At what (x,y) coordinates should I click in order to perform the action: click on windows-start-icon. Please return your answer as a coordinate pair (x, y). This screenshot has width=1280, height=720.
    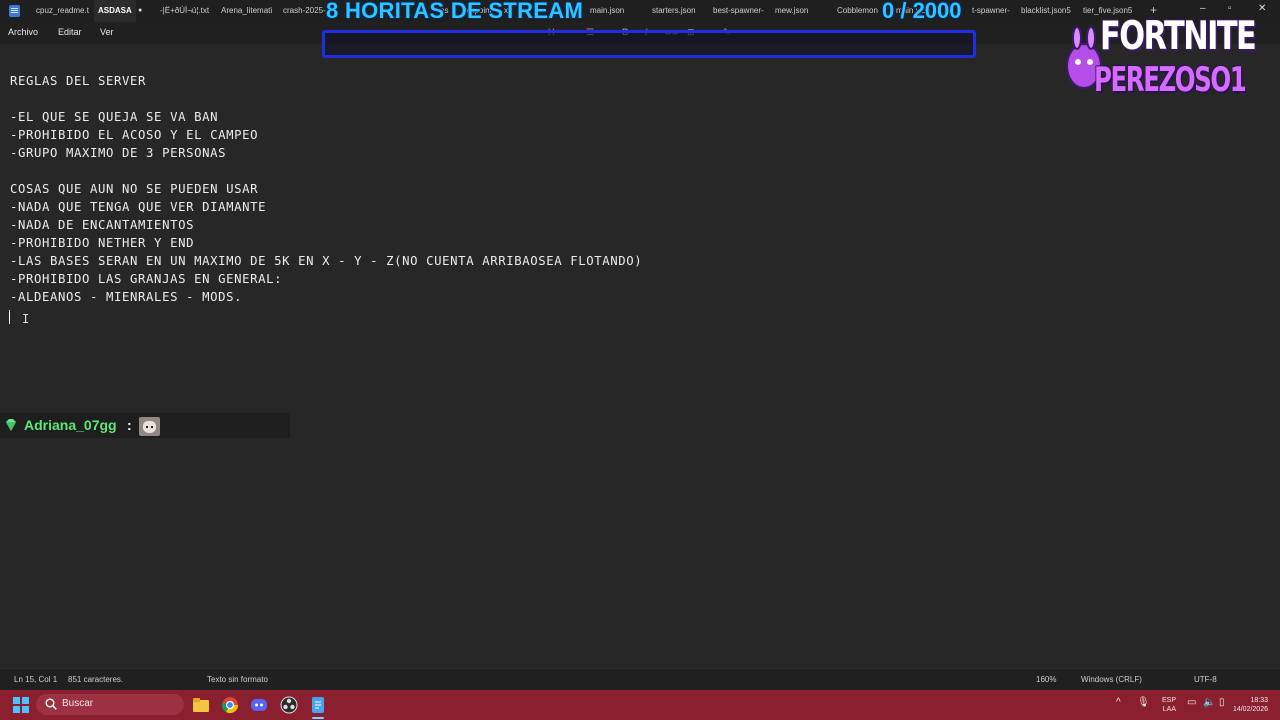
    Looking at the image, I should click on (21, 705).